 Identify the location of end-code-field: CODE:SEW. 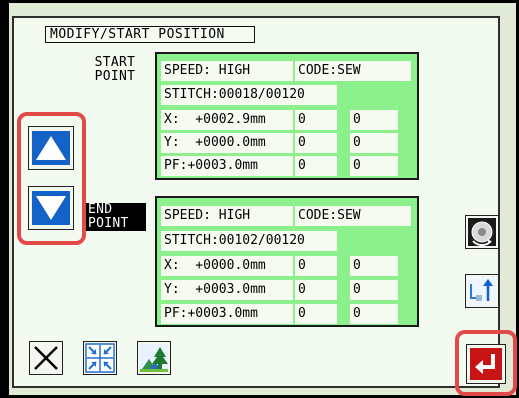
(353, 216).